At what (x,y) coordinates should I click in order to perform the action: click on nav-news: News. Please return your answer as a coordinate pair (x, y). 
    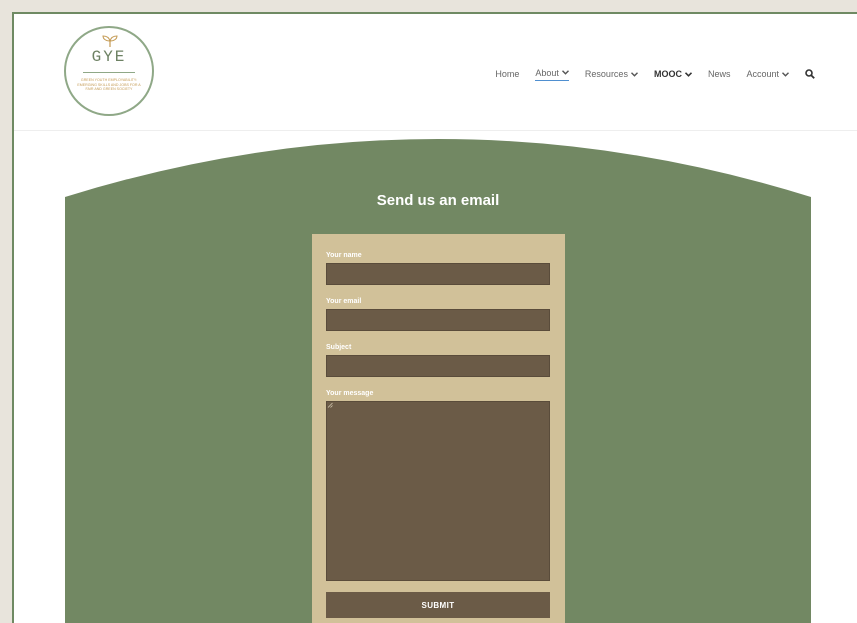
    Looking at the image, I should click on (719, 74).